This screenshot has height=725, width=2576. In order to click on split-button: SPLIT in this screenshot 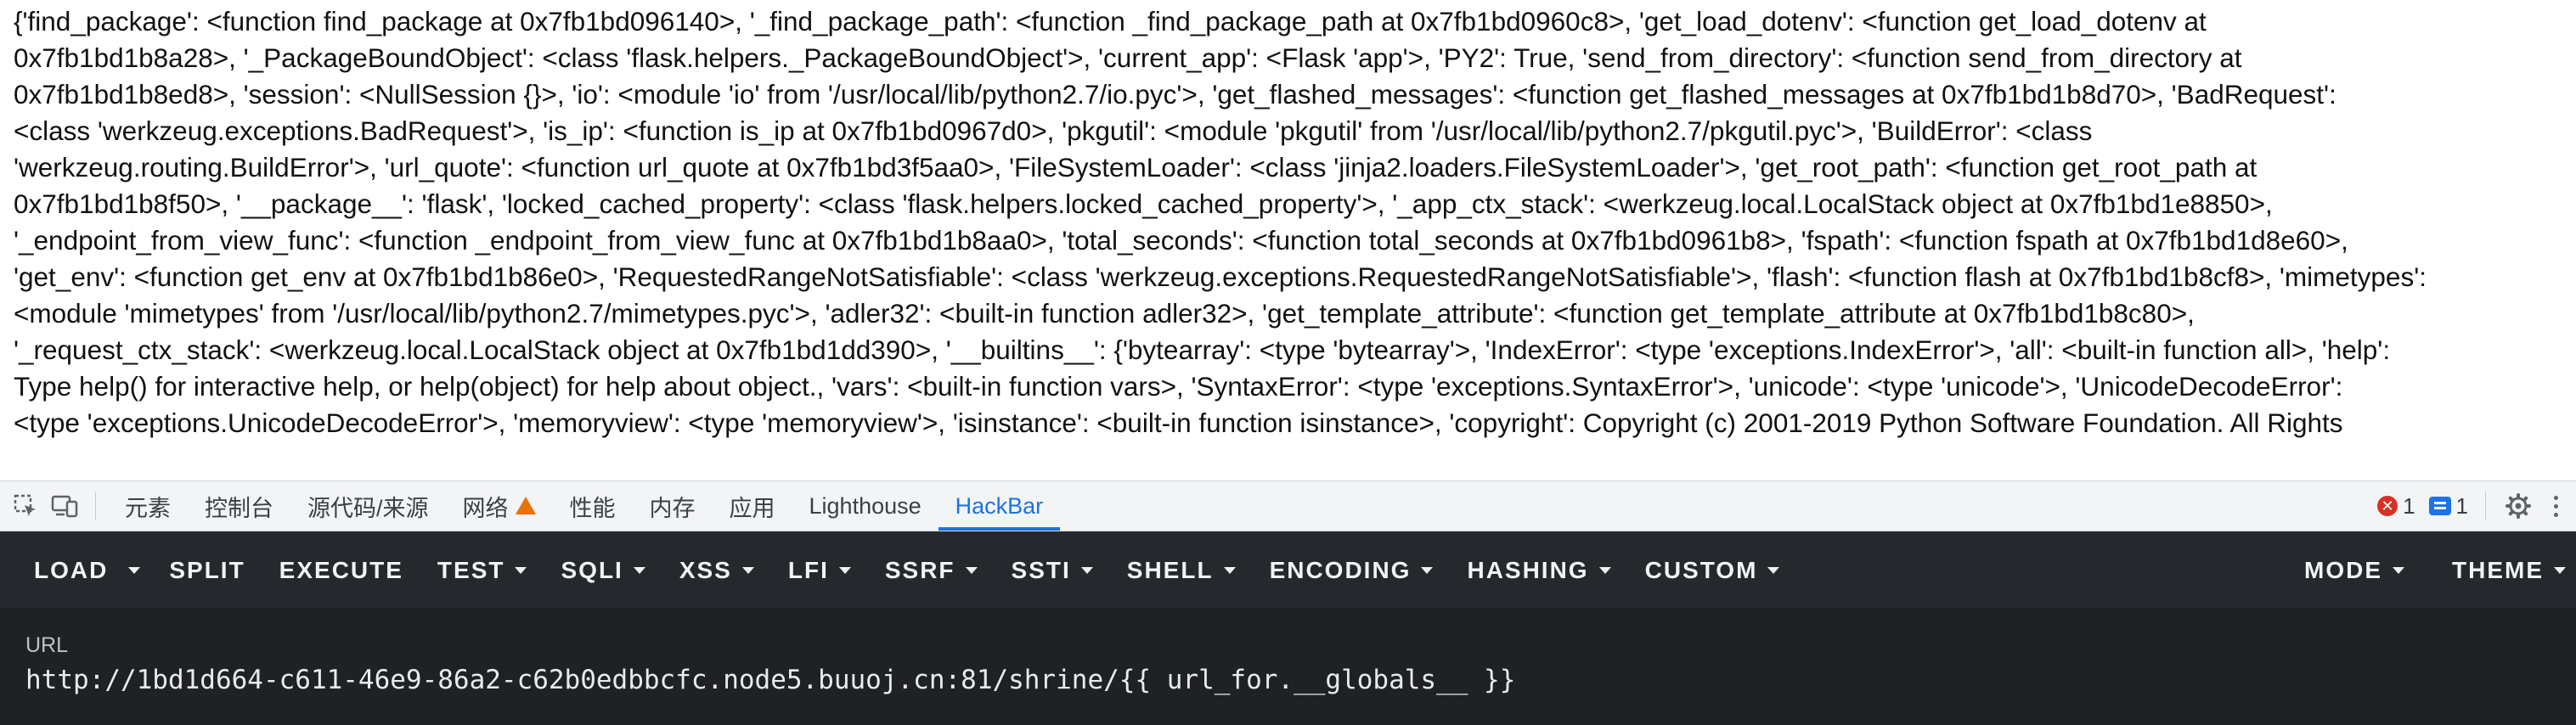, I will do `click(207, 570)`.